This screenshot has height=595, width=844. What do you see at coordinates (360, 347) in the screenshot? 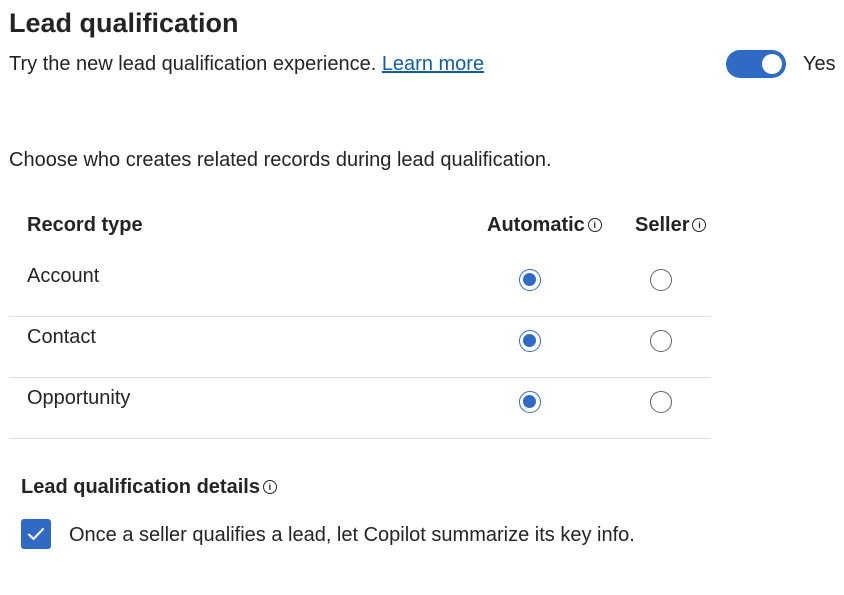
I see `table-row: Contact` at bounding box center [360, 347].